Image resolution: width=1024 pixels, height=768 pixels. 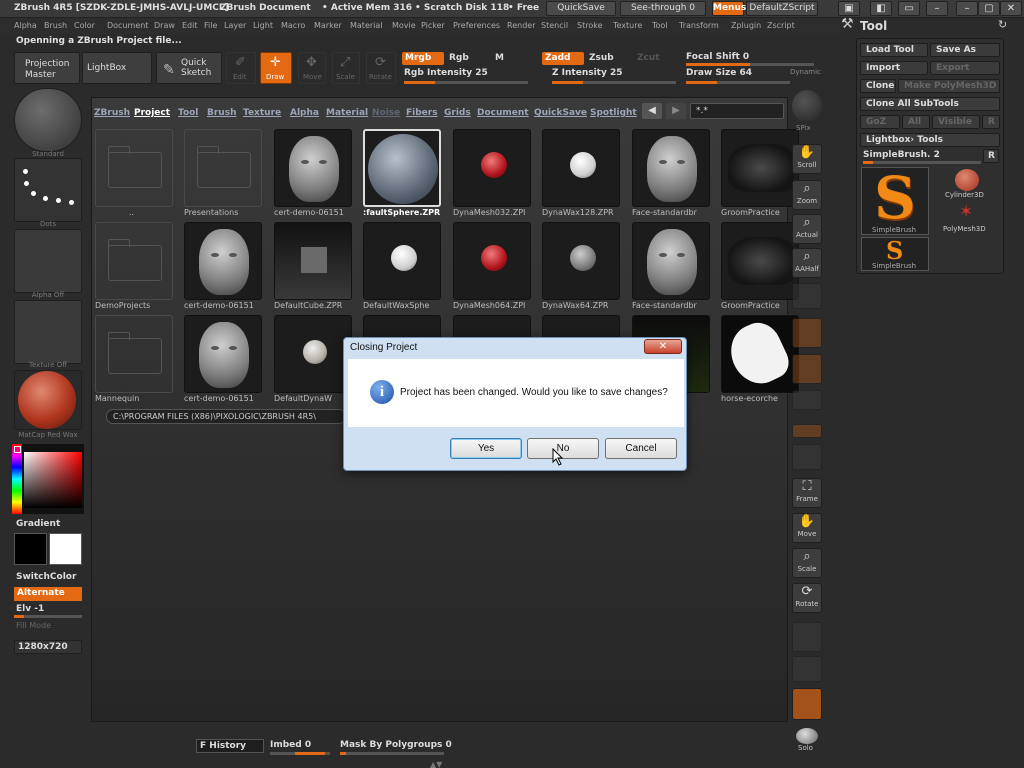 What do you see at coordinates (386, 113) in the screenshot?
I see `tab-noise: Noise` at bounding box center [386, 113].